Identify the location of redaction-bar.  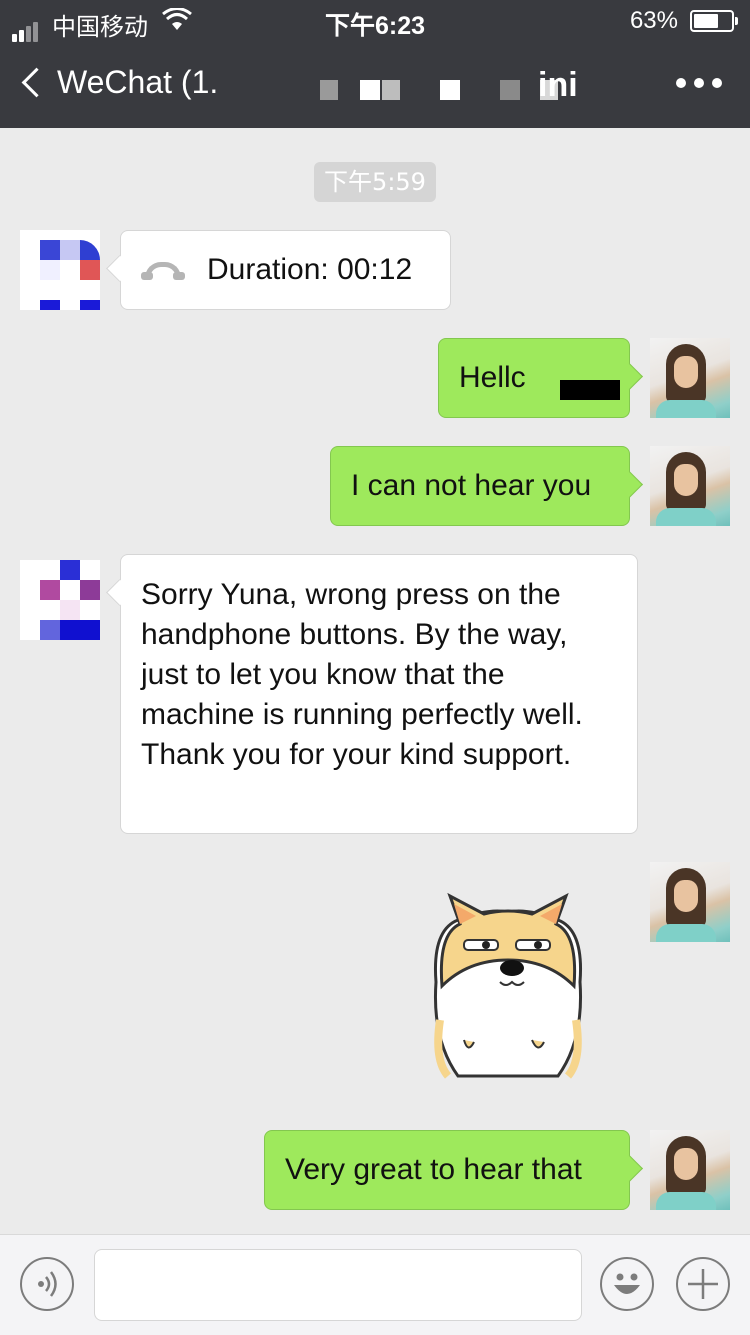
(590, 390).